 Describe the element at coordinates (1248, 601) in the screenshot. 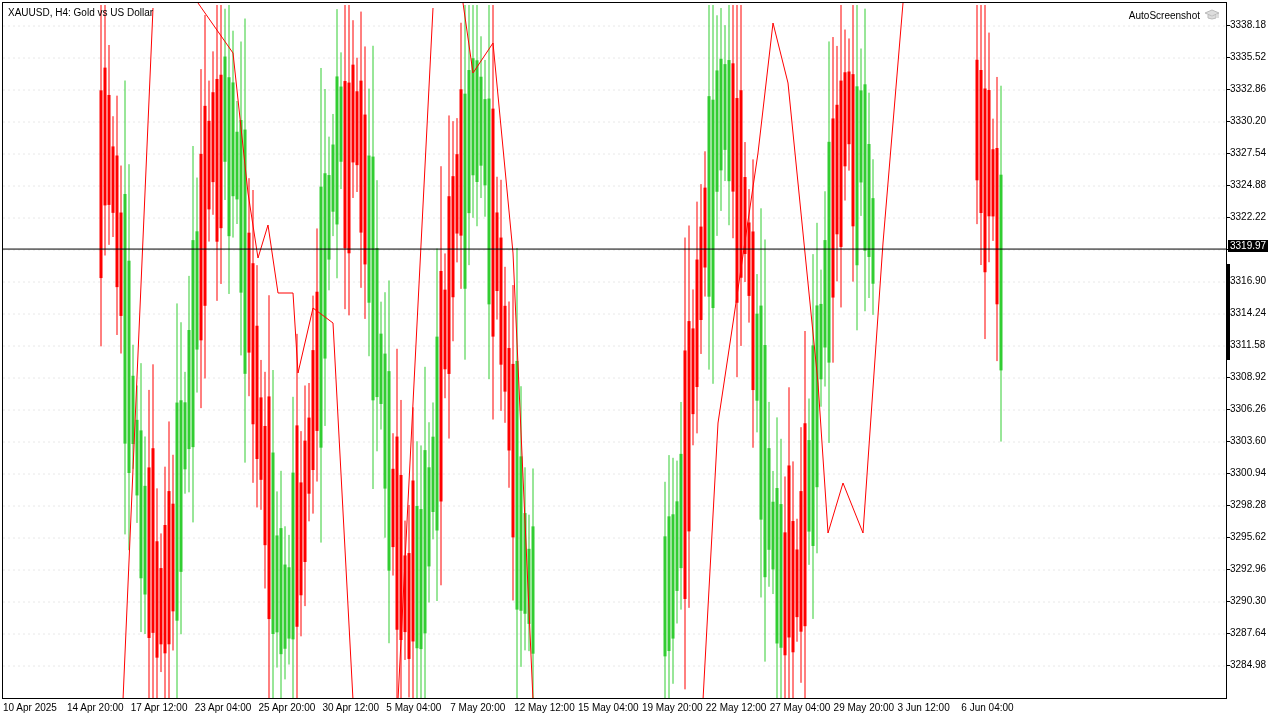

I see `price-label: 3290.30` at that location.